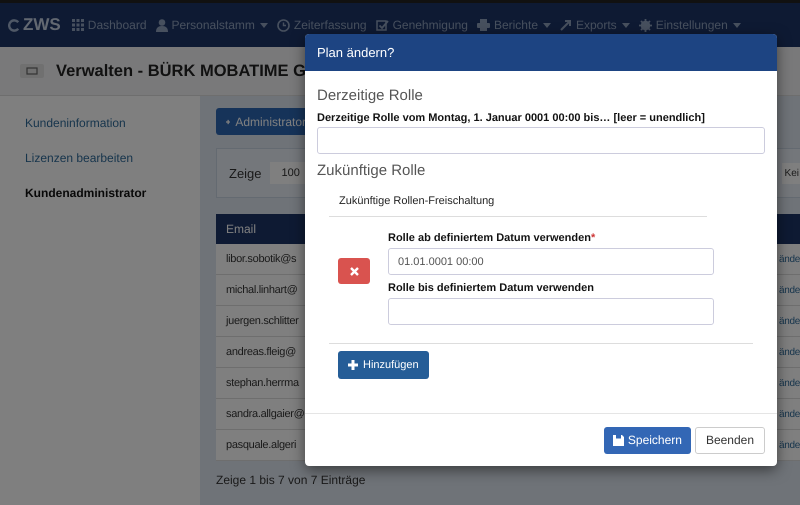  Describe the element at coordinates (261, 445) in the screenshot. I see `email-cell: pasquale.algeri` at that location.